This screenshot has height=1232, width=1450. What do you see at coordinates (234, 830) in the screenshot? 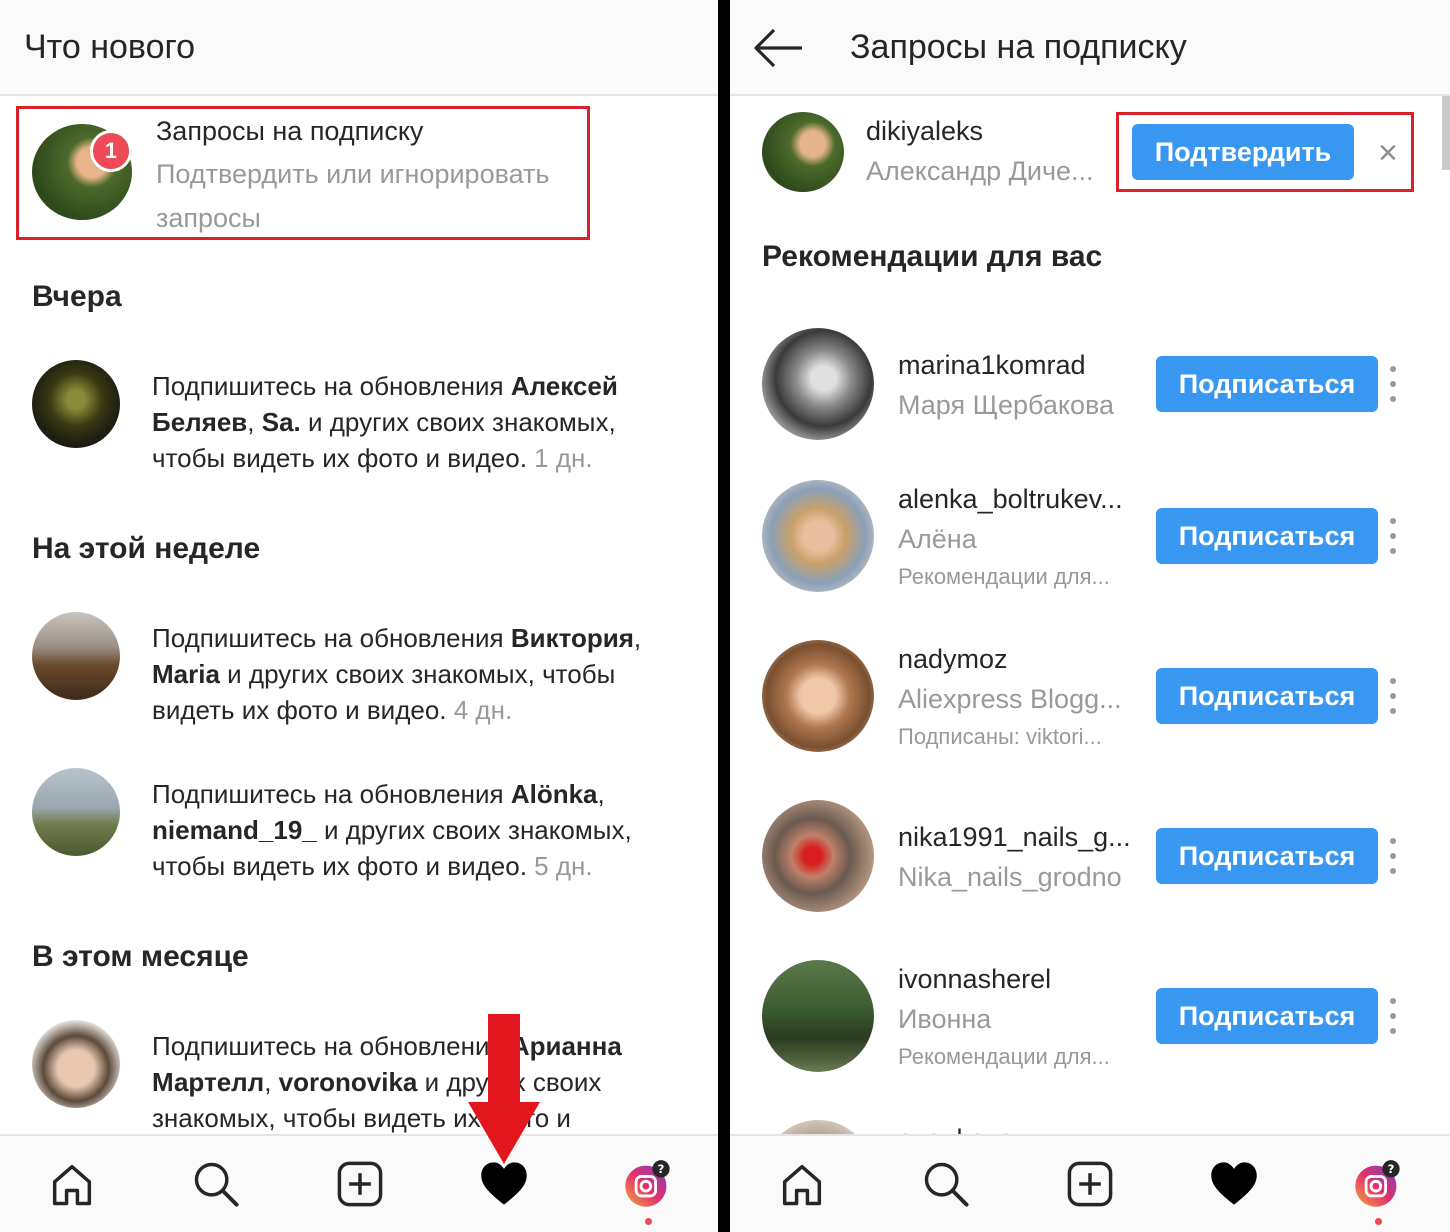
I see `notification-user: niemand_19_` at bounding box center [234, 830].